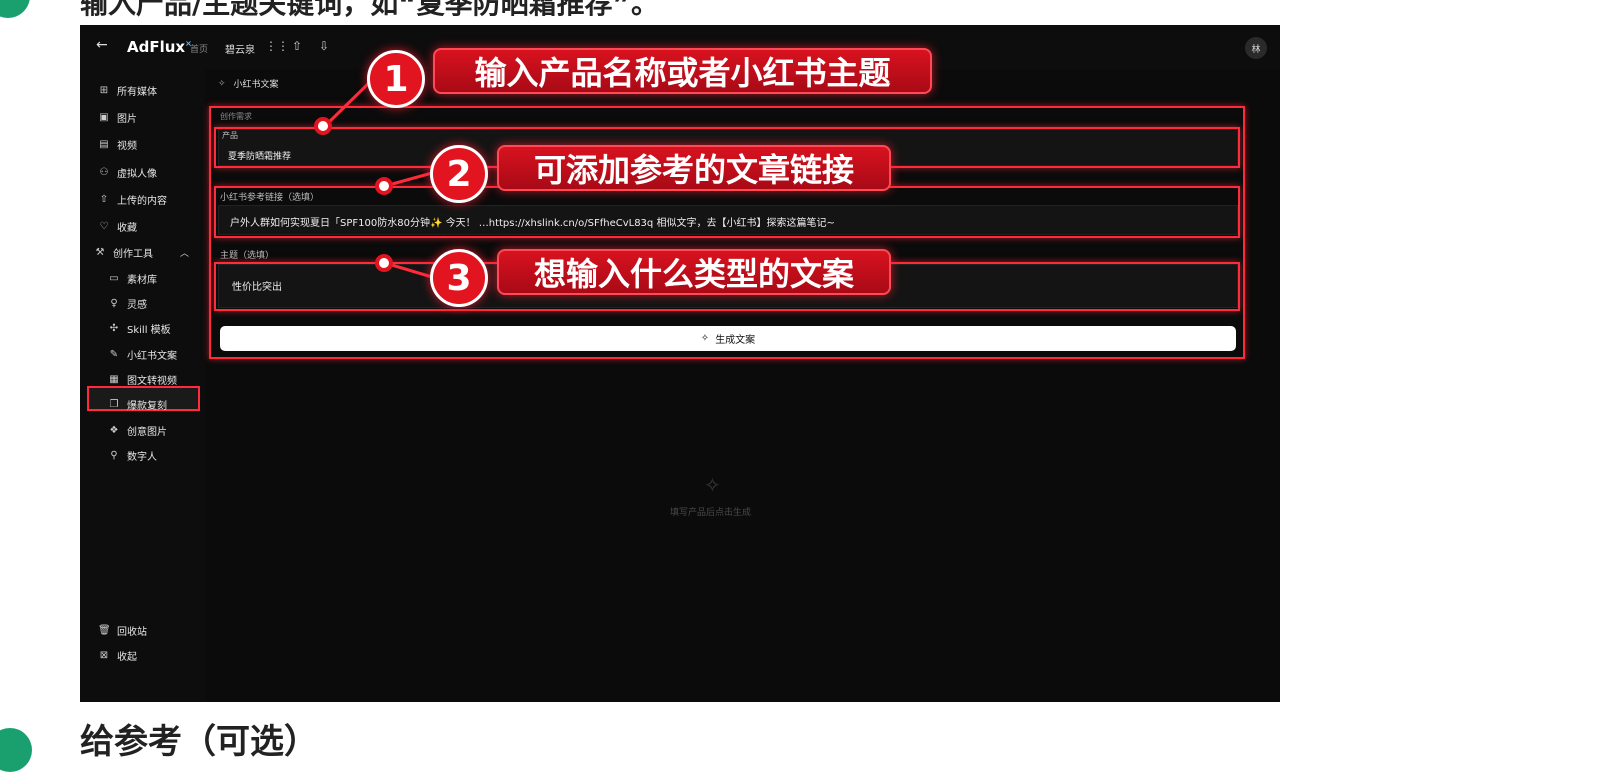 The image size is (1600, 772). What do you see at coordinates (117, 655) in the screenshot?
I see `sidebar-item-collapse: ⊠ 收起` at bounding box center [117, 655].